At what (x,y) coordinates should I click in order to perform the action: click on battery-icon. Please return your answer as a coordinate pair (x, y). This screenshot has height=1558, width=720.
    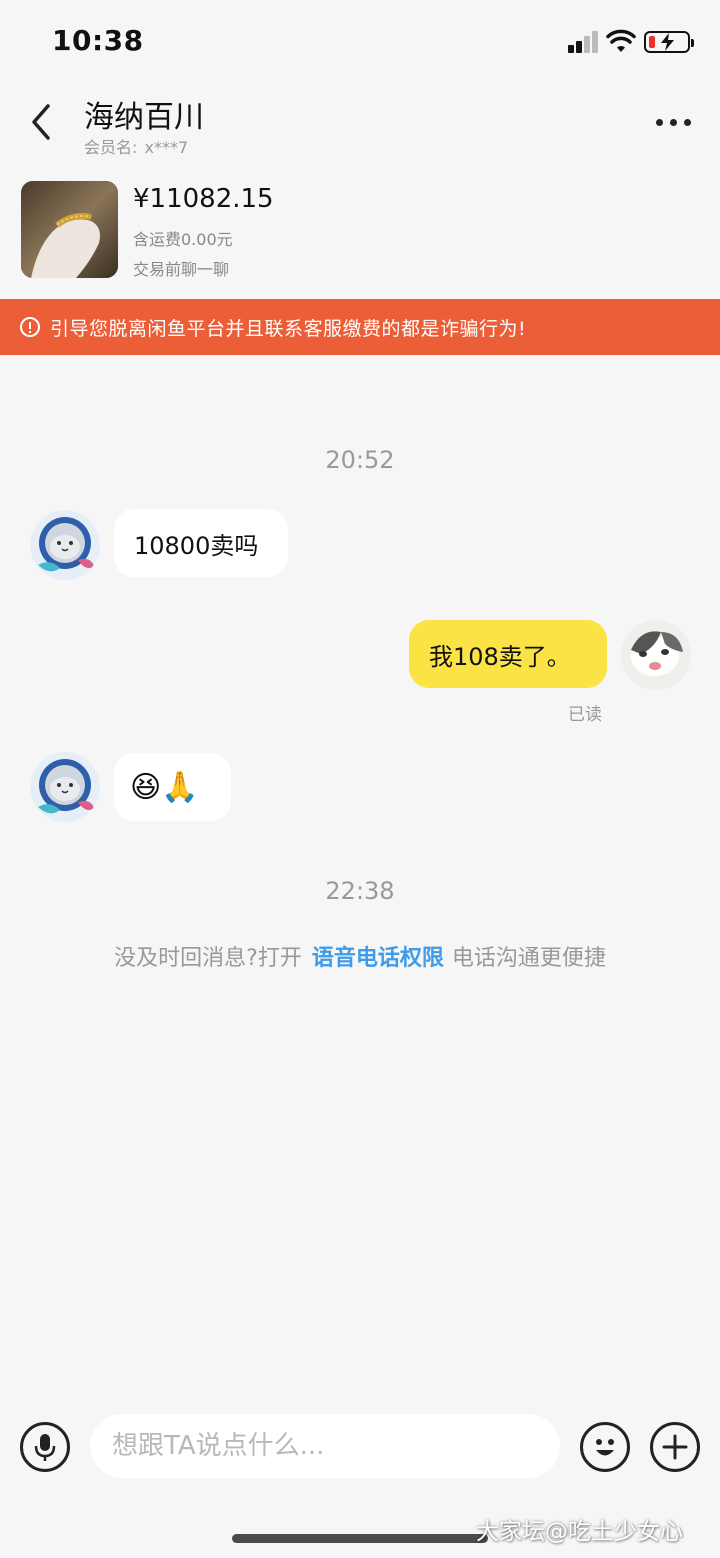
    Looking at the image, I should click on (669, 42).